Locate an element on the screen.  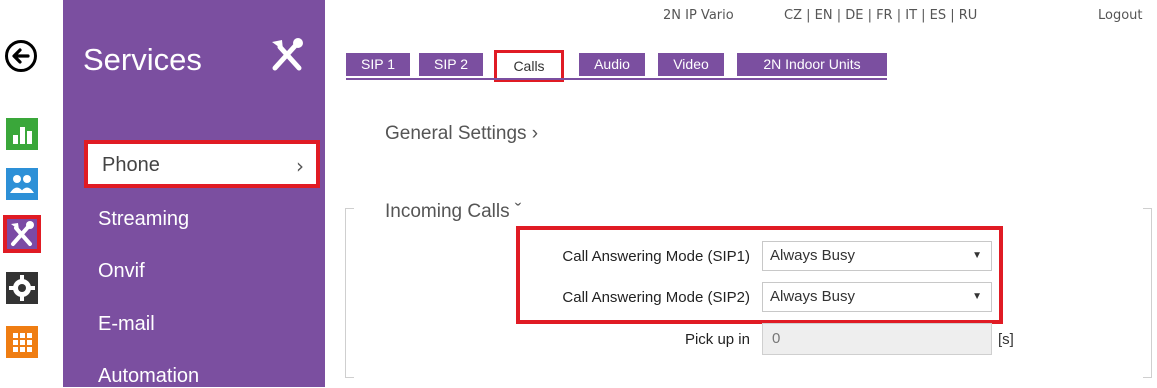
tab-sip1: SIP 1 is located at coordinates (378, 64).